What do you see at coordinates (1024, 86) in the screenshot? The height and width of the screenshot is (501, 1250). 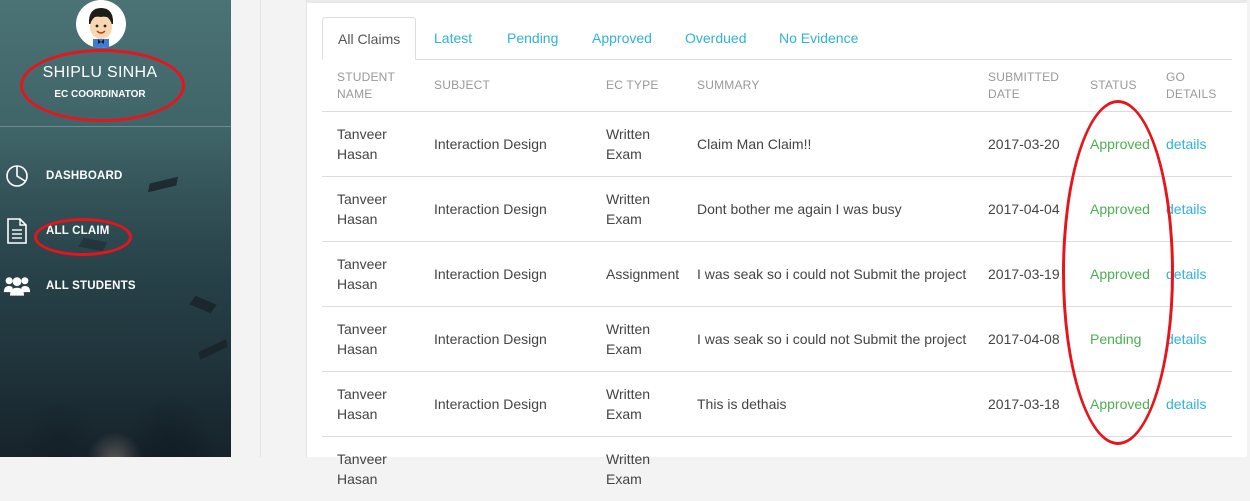 I see `column-header: SUBMITTED DATE` at bounding box center [1024, 86].